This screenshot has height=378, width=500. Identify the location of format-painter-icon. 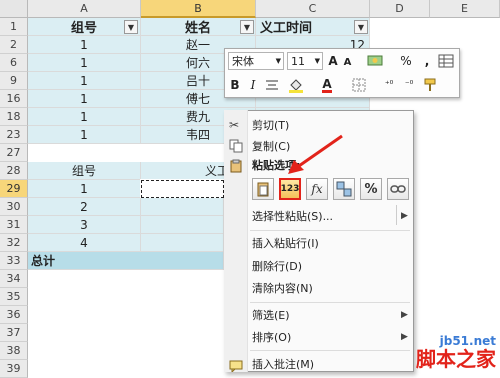
(430, 84).